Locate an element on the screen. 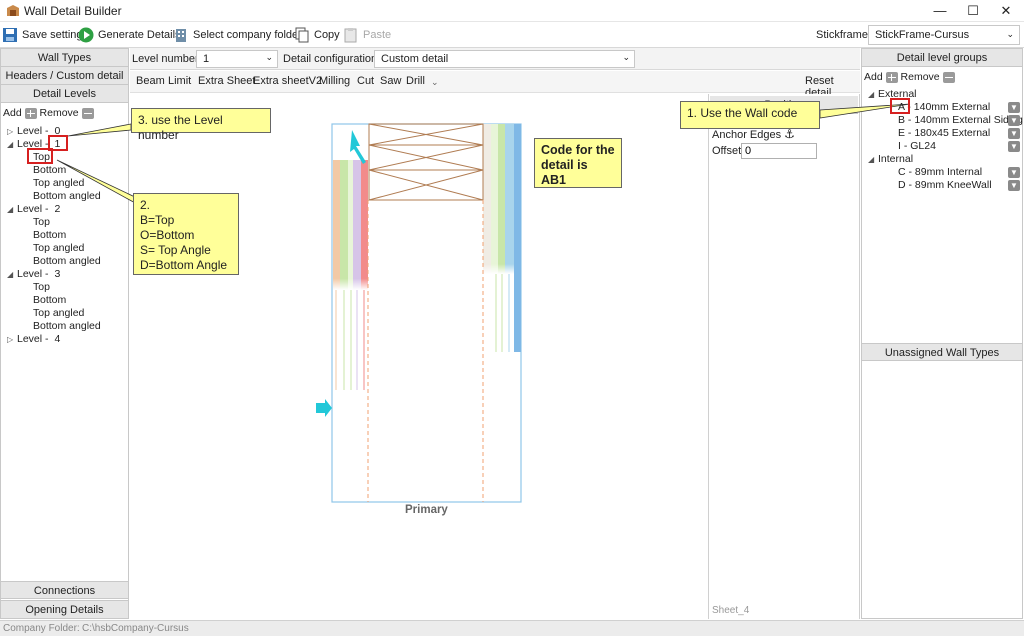 Image resolution: width=1024 pixels, height=636 pixels. generate-details-button: Generate Details is located at coordinates (129, 35).